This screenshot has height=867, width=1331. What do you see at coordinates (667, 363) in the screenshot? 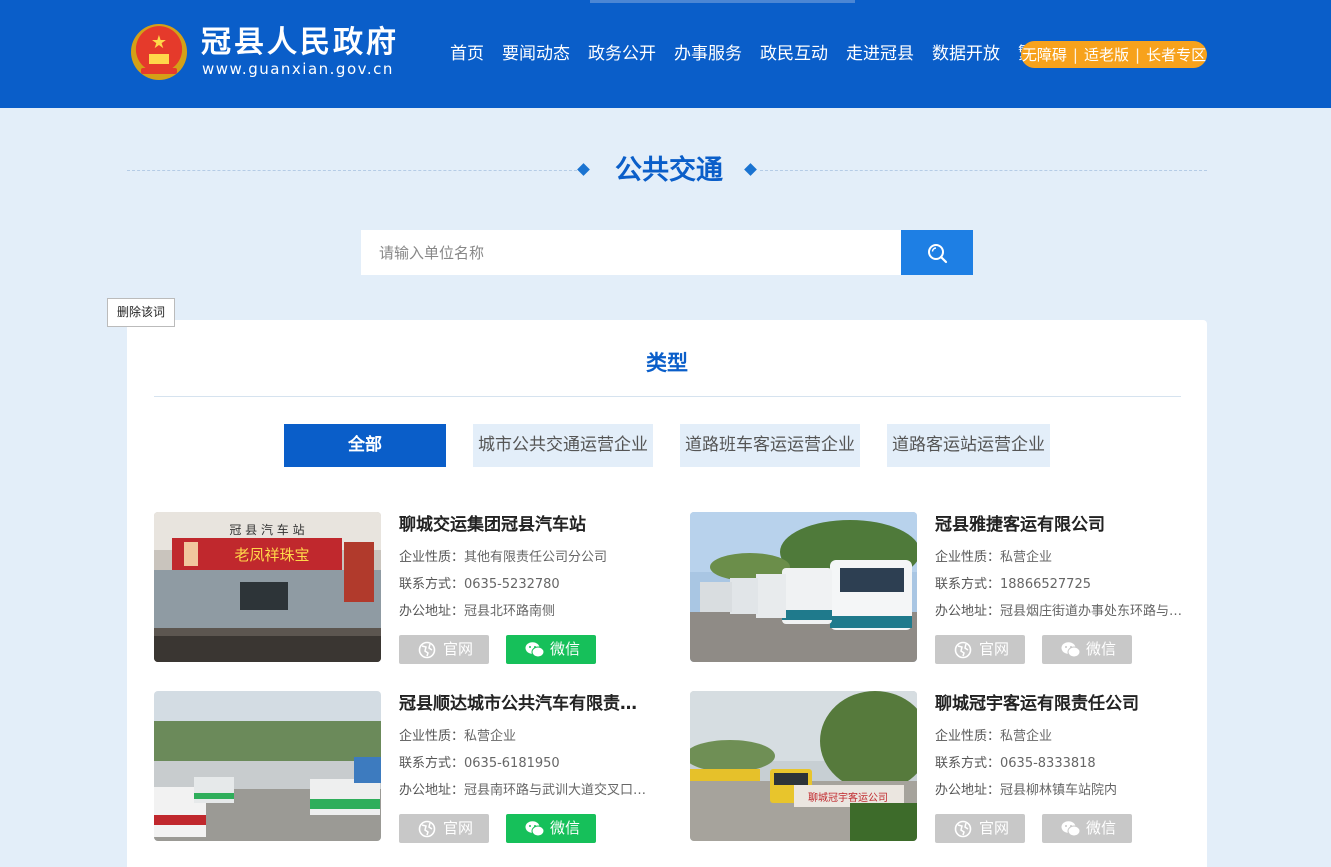
I see `type-heading: 类型` at bounding box center [667, 363].